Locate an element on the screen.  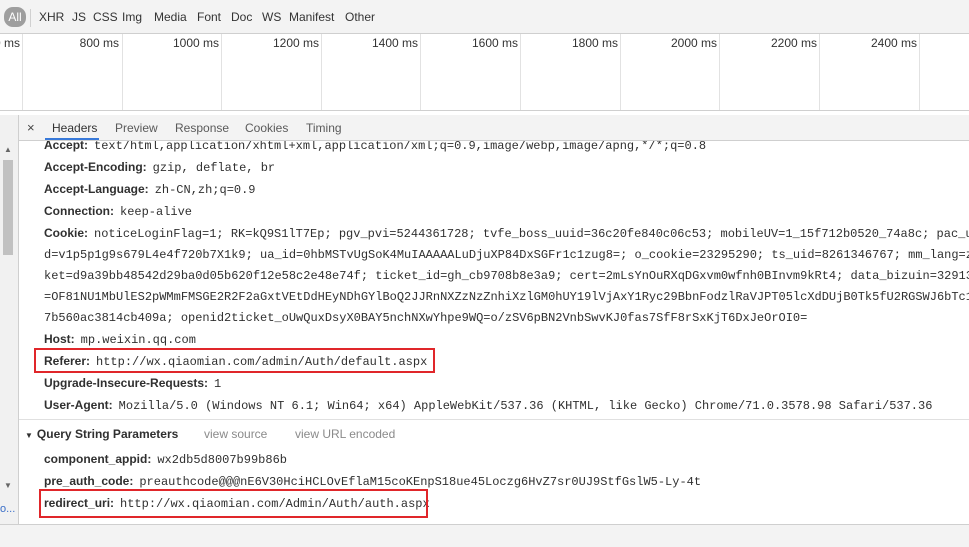
filter-all-button: All is located at coordinates (15, 17).